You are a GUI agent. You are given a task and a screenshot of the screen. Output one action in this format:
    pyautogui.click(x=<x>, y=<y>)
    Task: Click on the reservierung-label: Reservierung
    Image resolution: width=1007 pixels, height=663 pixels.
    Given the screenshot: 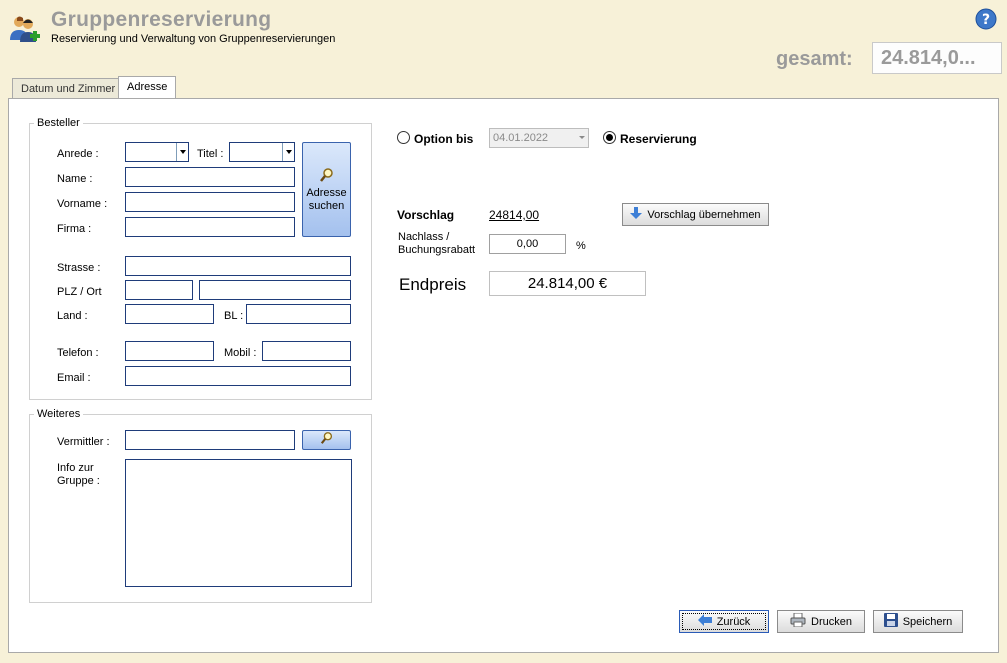 What is the action you would take?
    pyautogui.click(x=658, y=139)
    